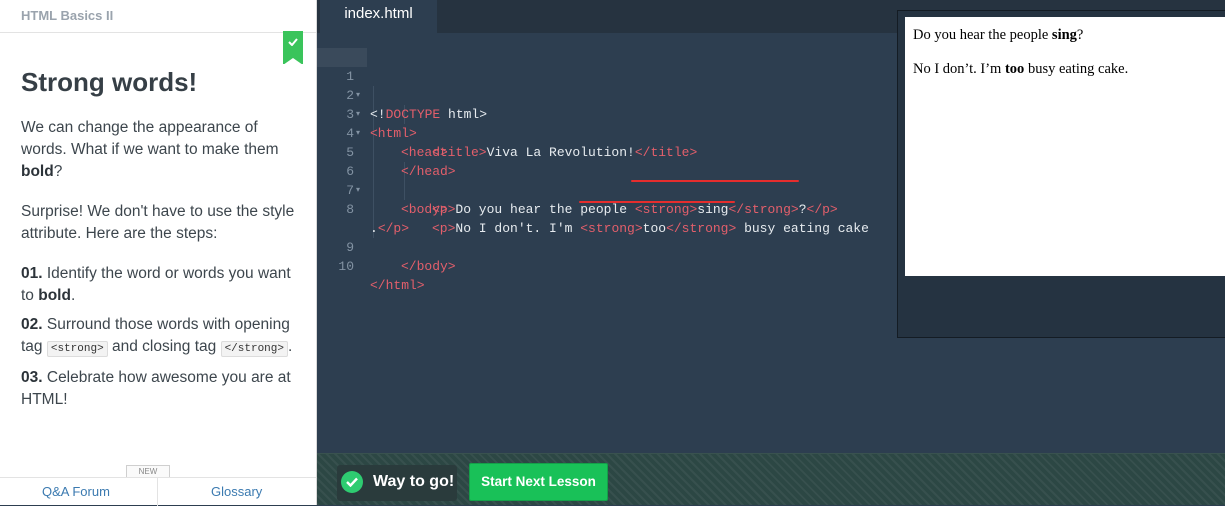  What do you see at coordinates (382, 180) in the screenshot?
I see `code-line-6: 6 ▾ <body>` at bounding box center [382, 180].